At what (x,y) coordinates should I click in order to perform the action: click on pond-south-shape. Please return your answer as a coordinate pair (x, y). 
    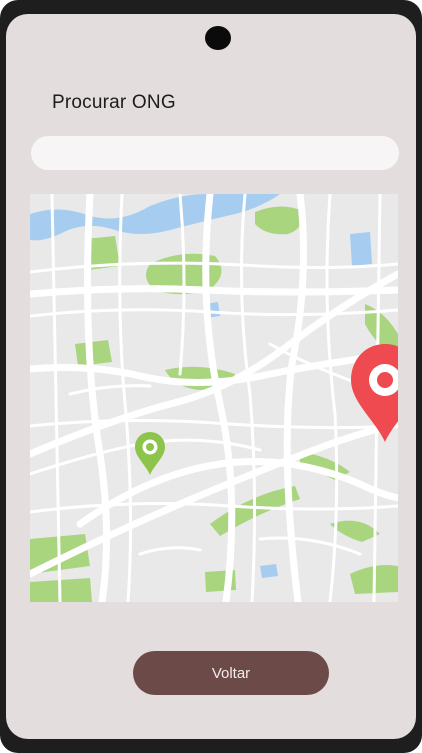
    Looking at the image, I should click on (269, 571).